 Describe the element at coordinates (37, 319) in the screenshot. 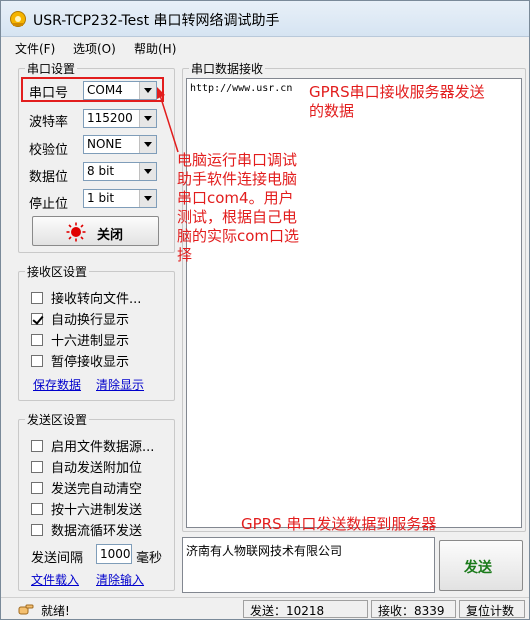

I see `checkbox-checked-icon` at that location.